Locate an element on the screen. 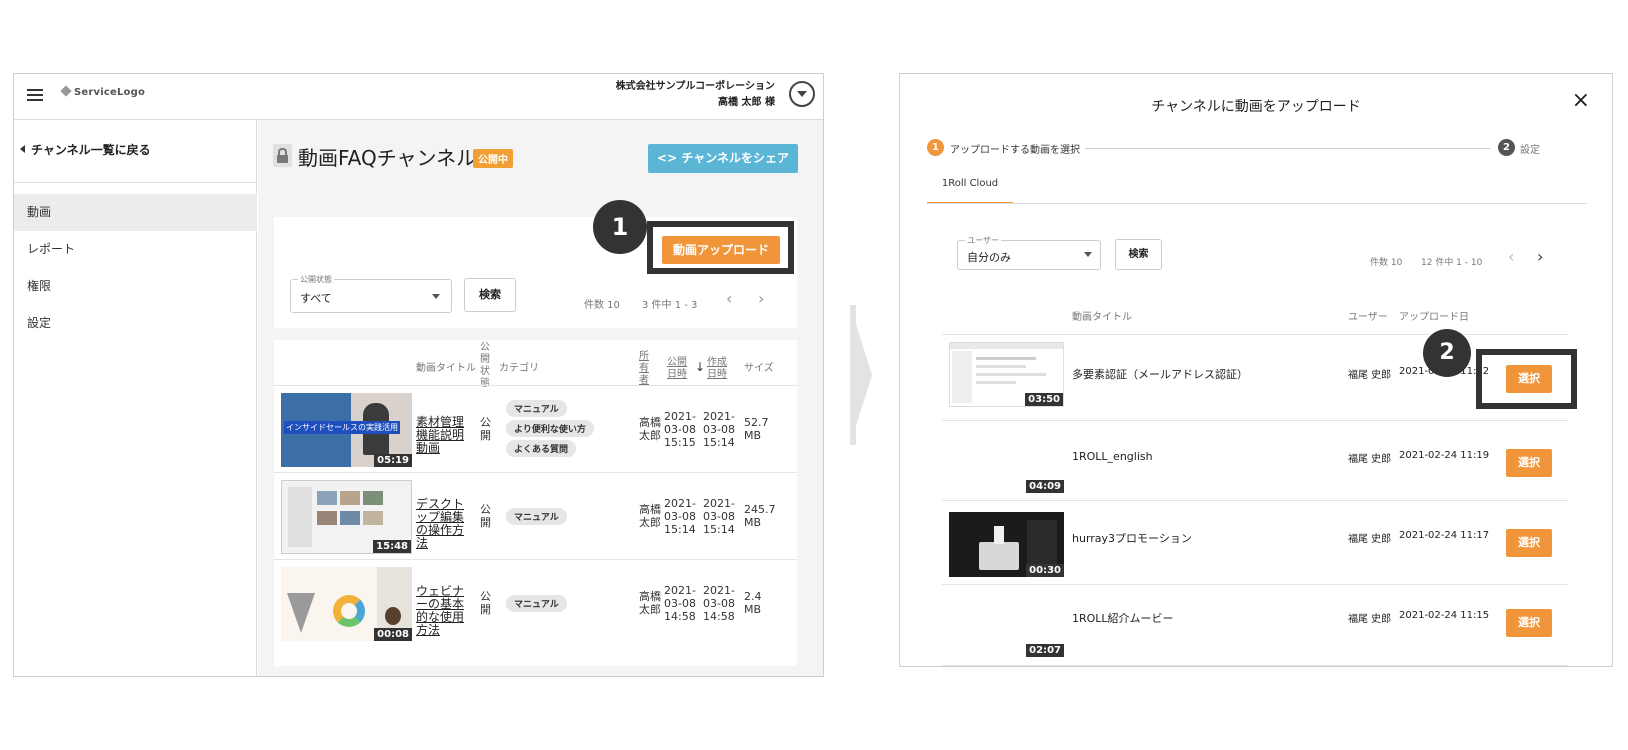  sort-down-icon: ↓ is located at coordinates (700, 367).